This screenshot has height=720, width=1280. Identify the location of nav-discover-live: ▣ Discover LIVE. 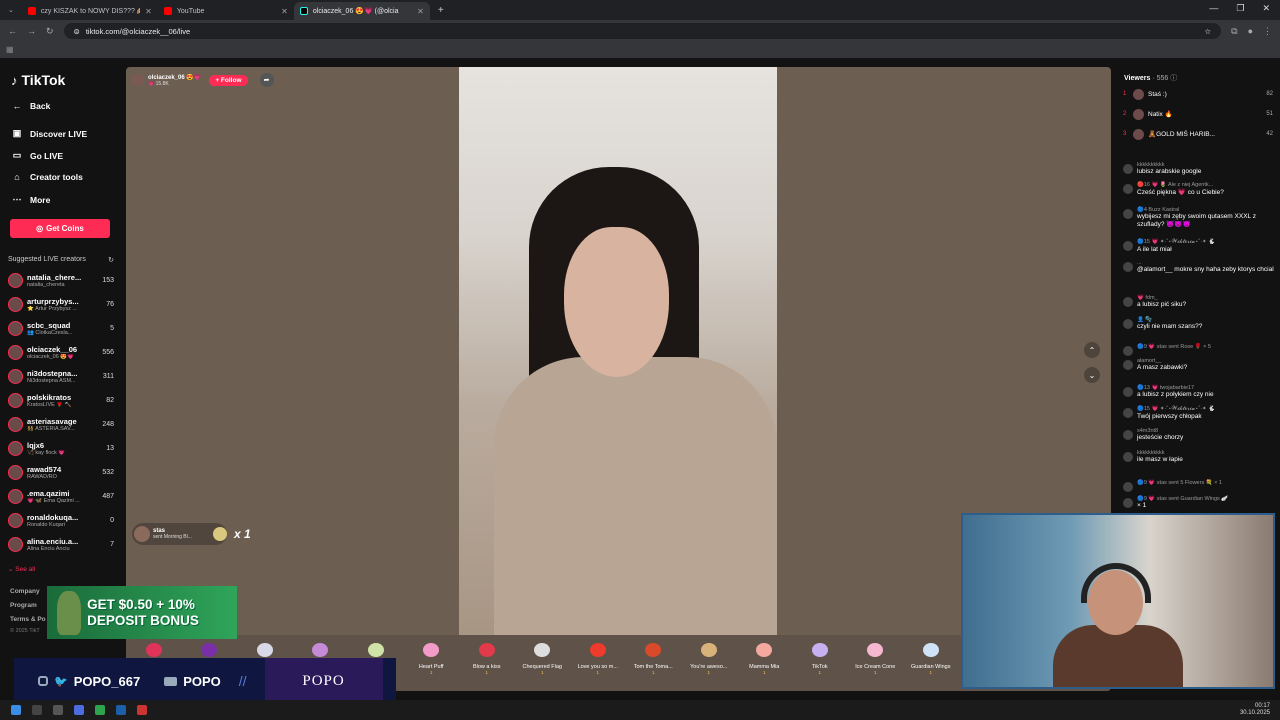
(49, 133).